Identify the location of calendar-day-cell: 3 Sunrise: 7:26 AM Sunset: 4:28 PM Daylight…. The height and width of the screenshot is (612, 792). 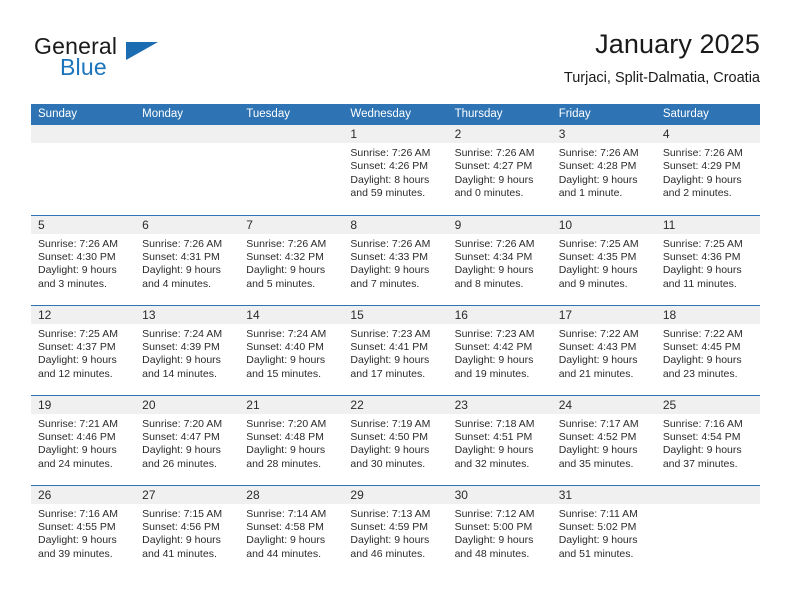
(603, 170).